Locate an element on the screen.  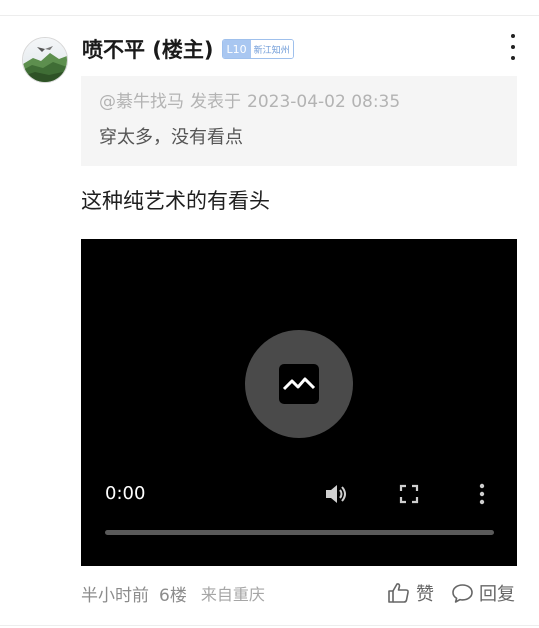
quote-meta: @綦牛找马 发表于 2023-04-02 08:35 is located at coordinates (299, 102).